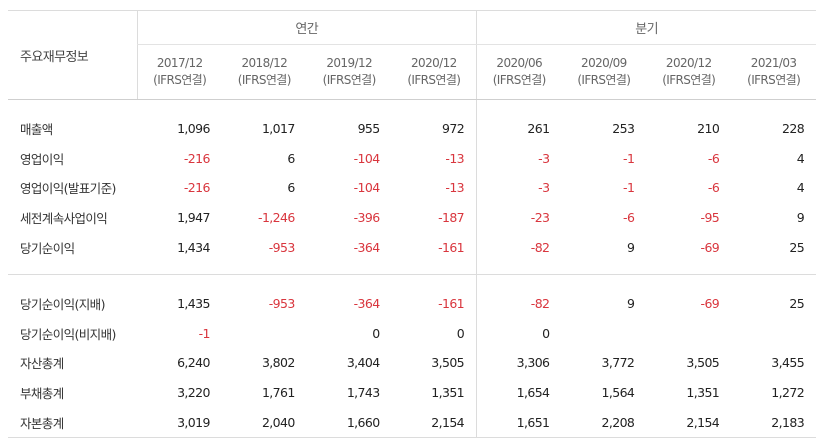 Image resolution: width=828 pixels, height=448 pixels. I want to click on value-cell: 3,220, so click(193, 393).